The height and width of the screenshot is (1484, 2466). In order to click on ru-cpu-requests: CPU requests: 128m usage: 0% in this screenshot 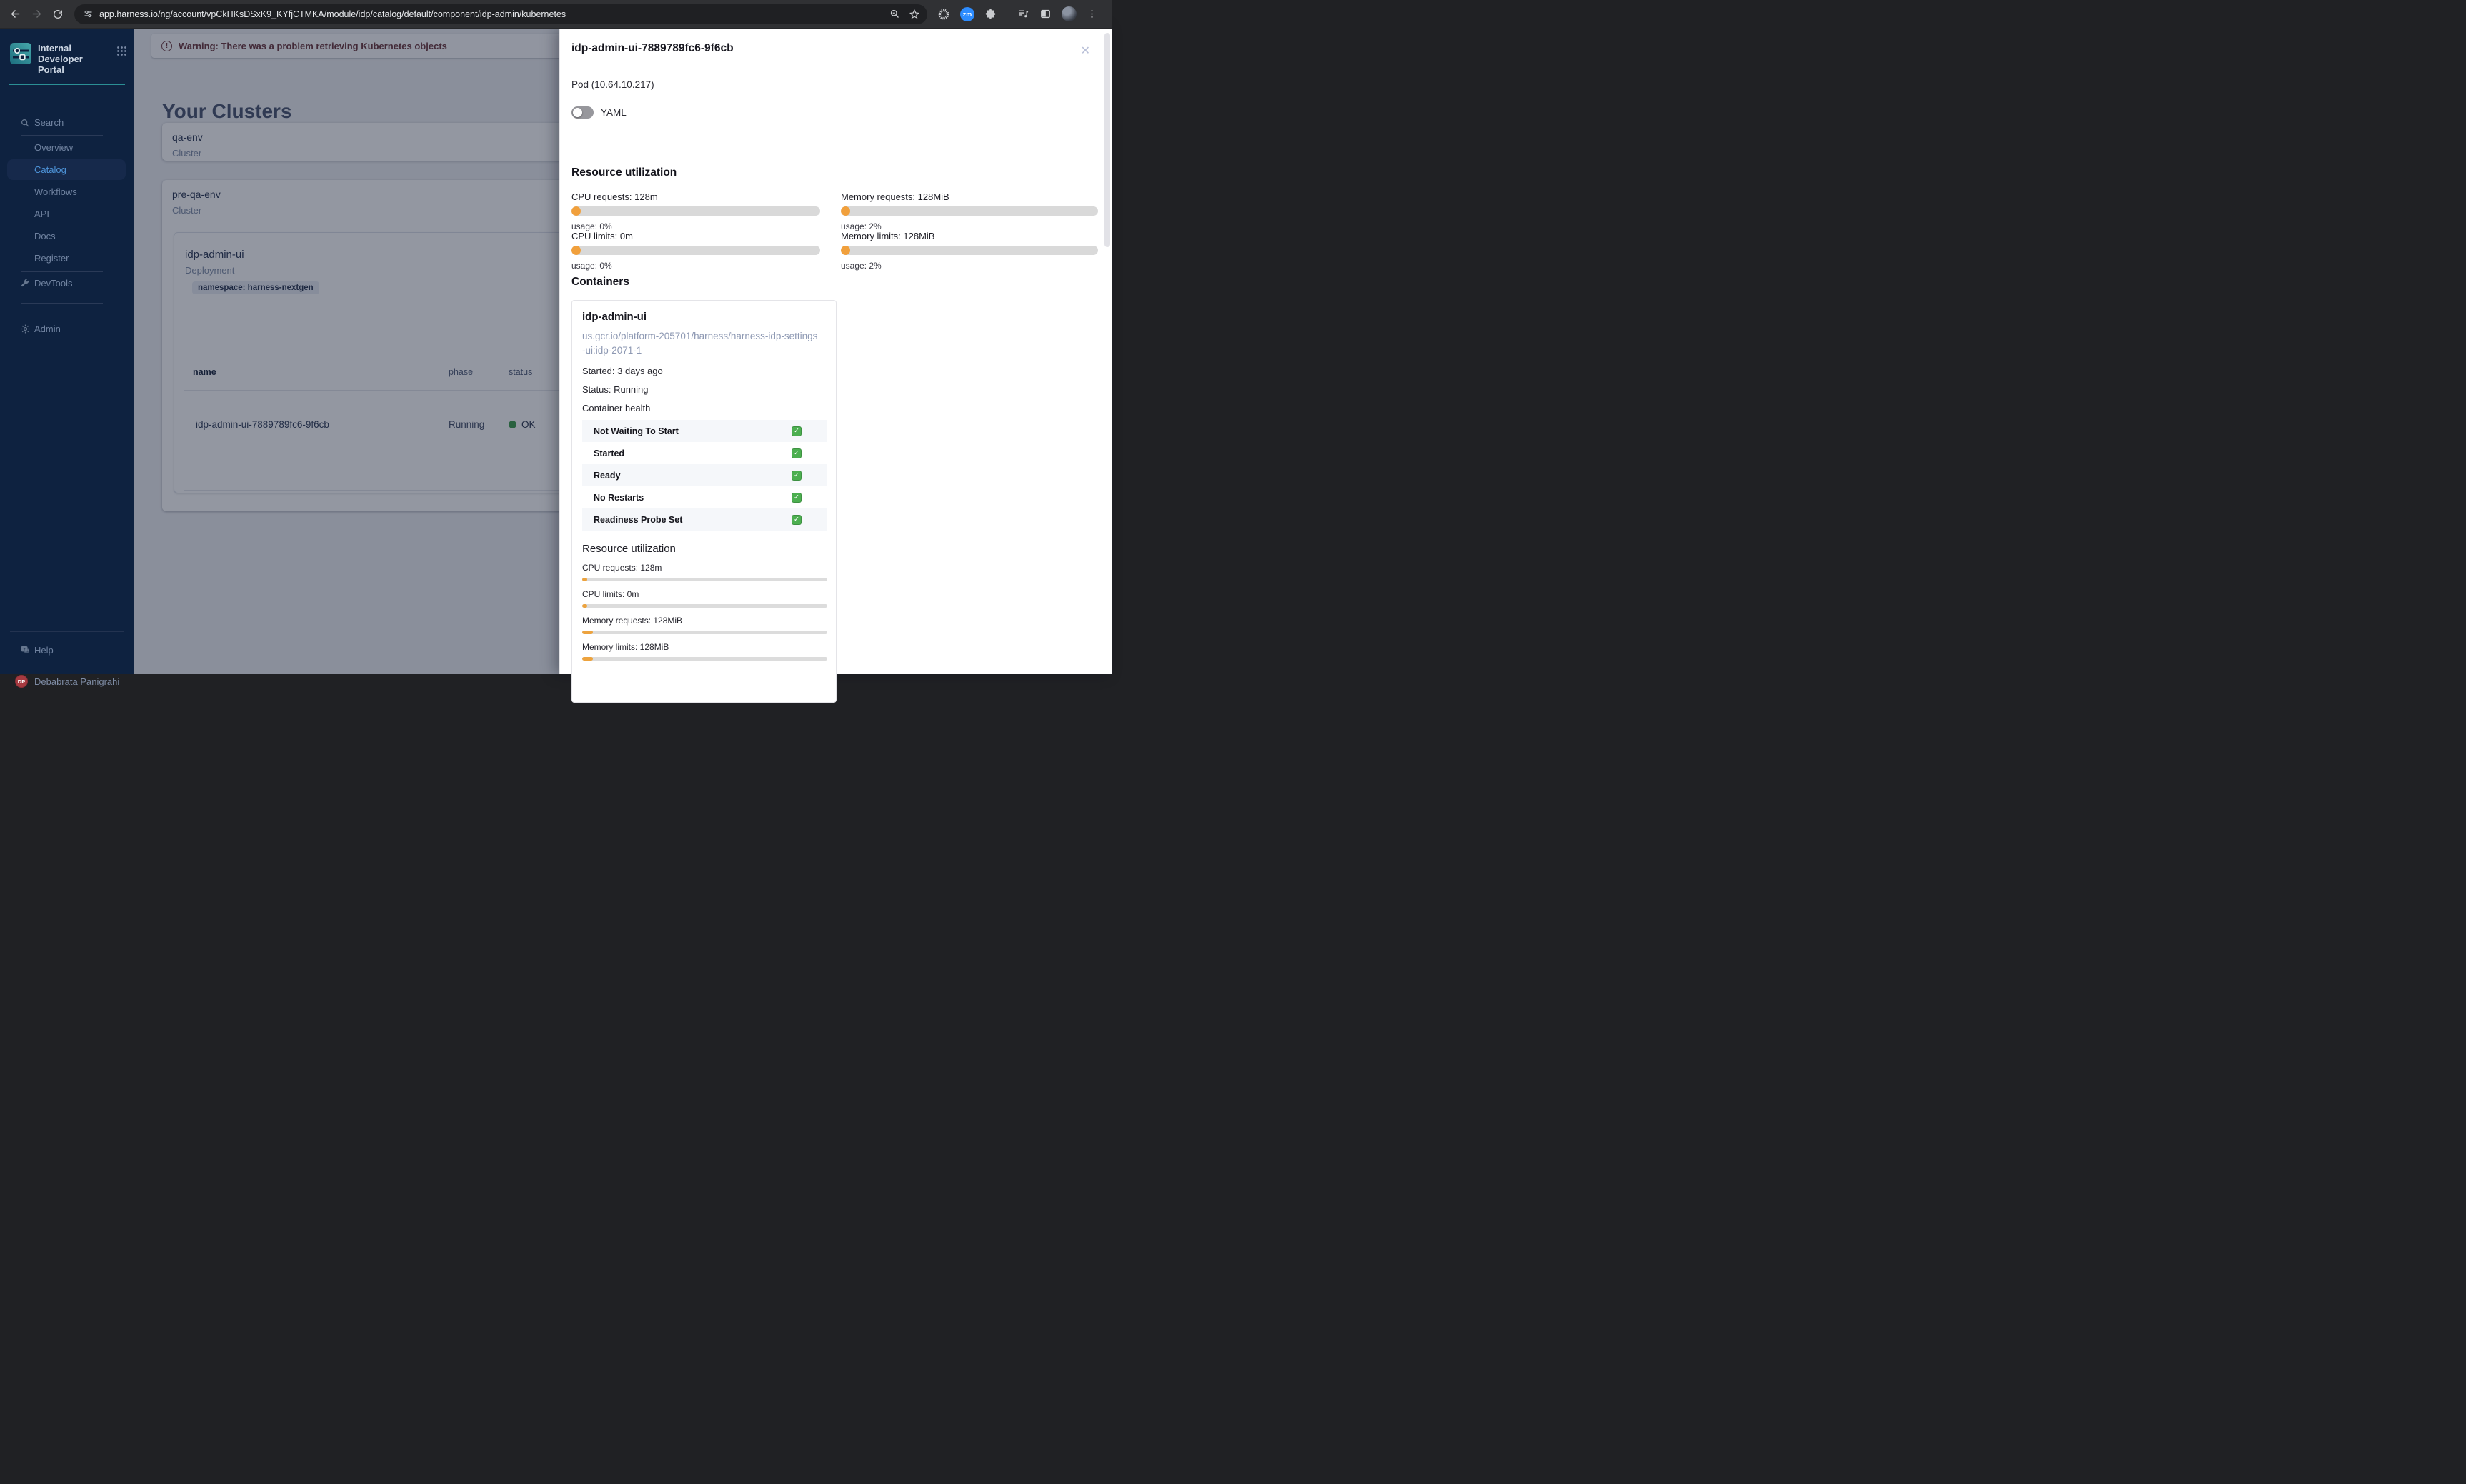, I will do `click(695, 211)`.